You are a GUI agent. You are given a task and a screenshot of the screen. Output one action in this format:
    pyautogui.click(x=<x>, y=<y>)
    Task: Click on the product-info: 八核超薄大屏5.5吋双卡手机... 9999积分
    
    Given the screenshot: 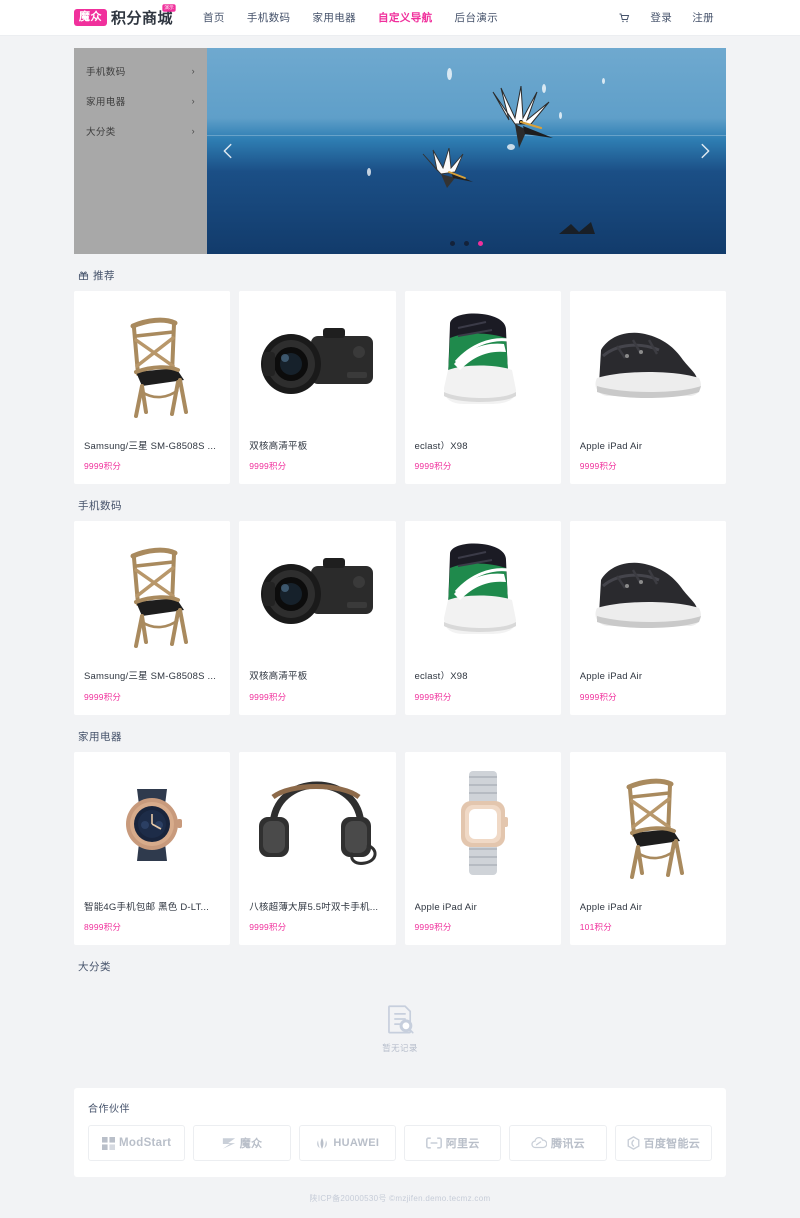 What is the action you would take?
    pyautogui.click(x=317, y=919)
    